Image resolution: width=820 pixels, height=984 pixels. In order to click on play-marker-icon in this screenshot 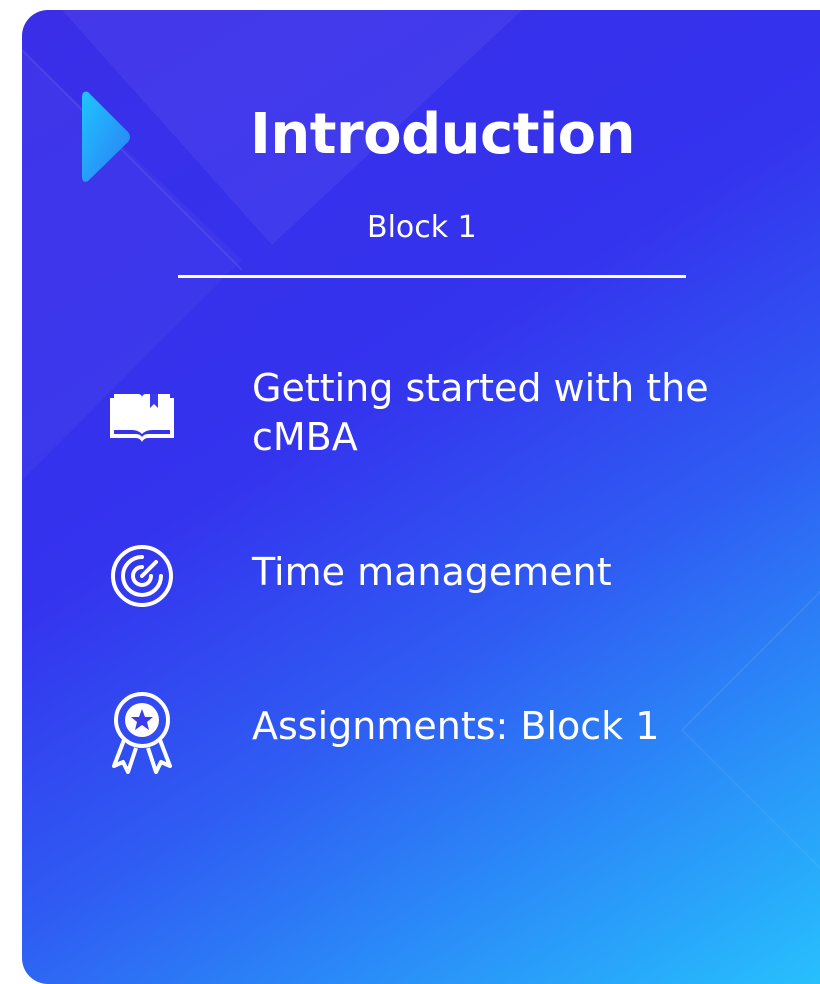, I will do `click(106, 136)`.